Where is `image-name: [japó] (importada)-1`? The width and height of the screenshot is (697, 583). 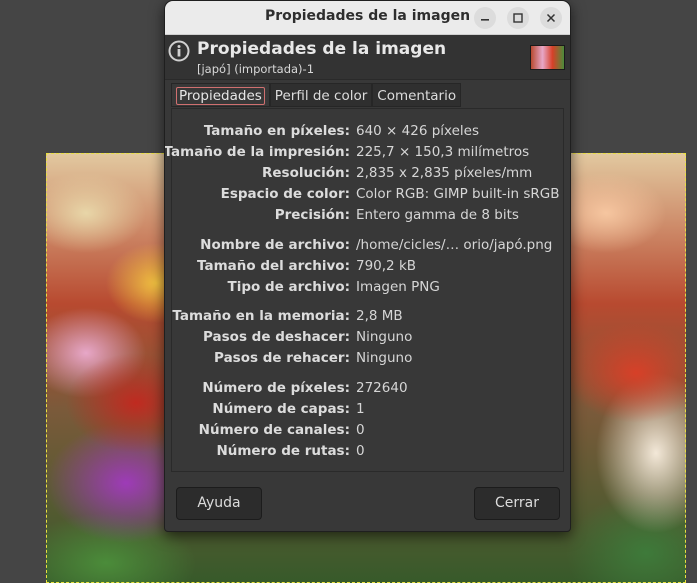
image-name: [japó] (importada)-1 is located at coordinates (256, 69).